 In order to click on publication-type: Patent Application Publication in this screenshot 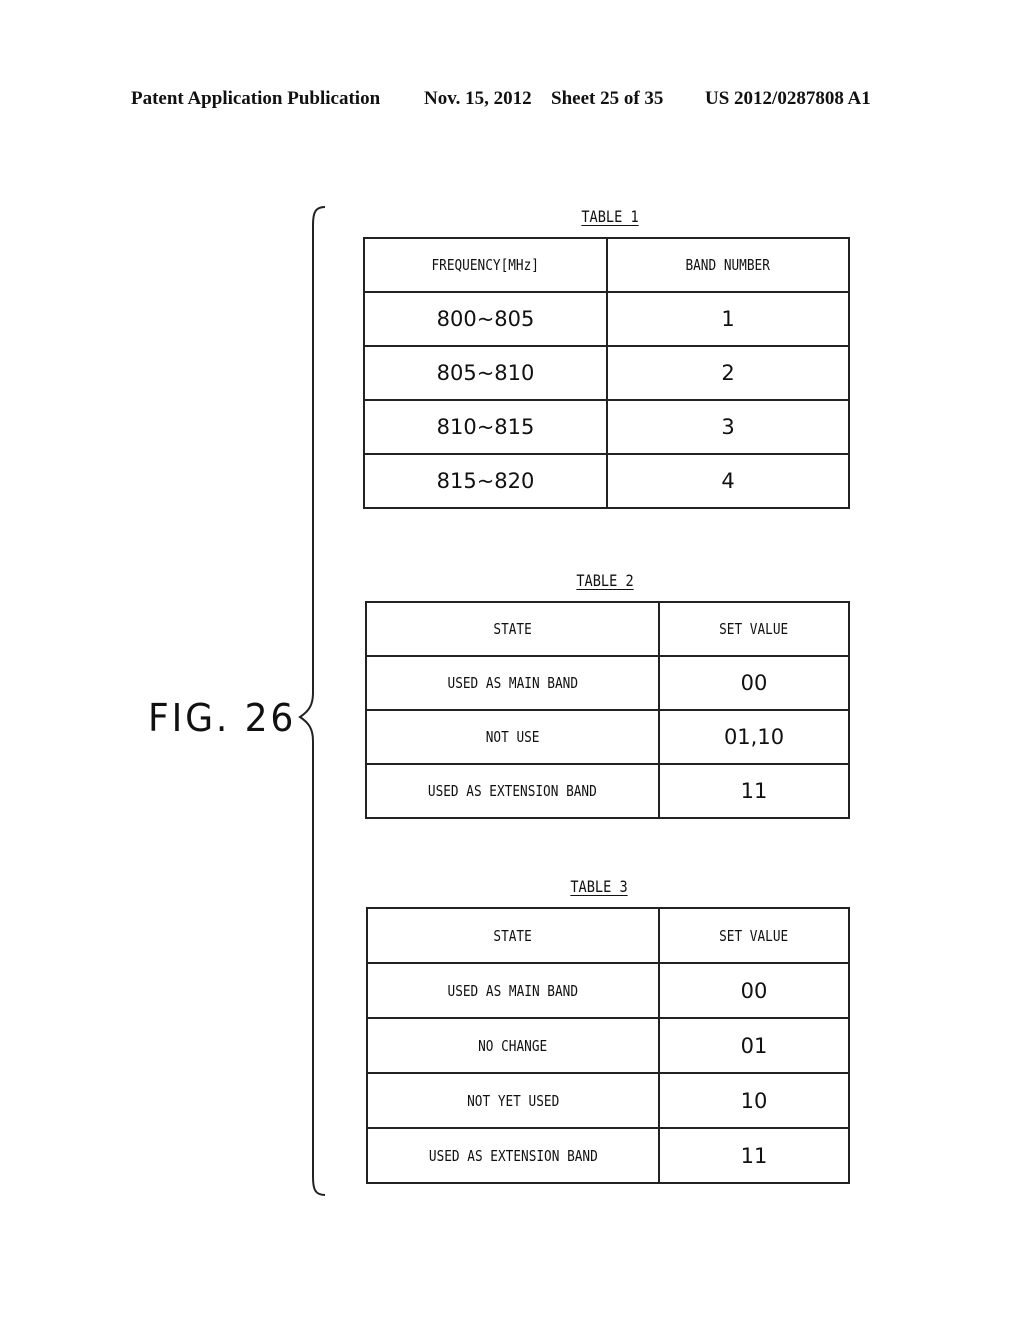, I will do `click(256, 98)`.